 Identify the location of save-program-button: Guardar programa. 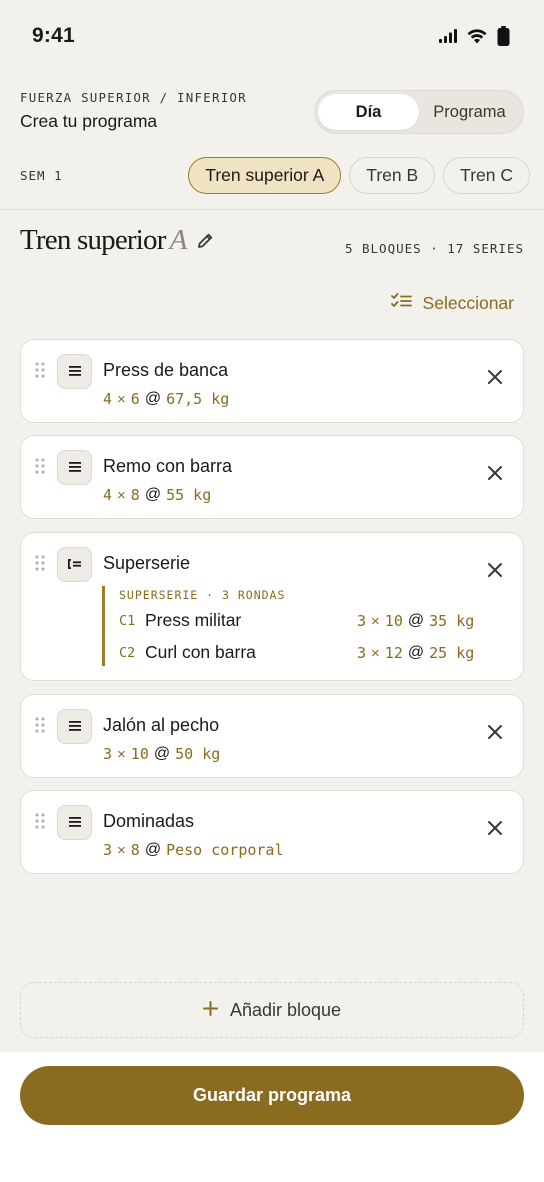
(272, 1095).